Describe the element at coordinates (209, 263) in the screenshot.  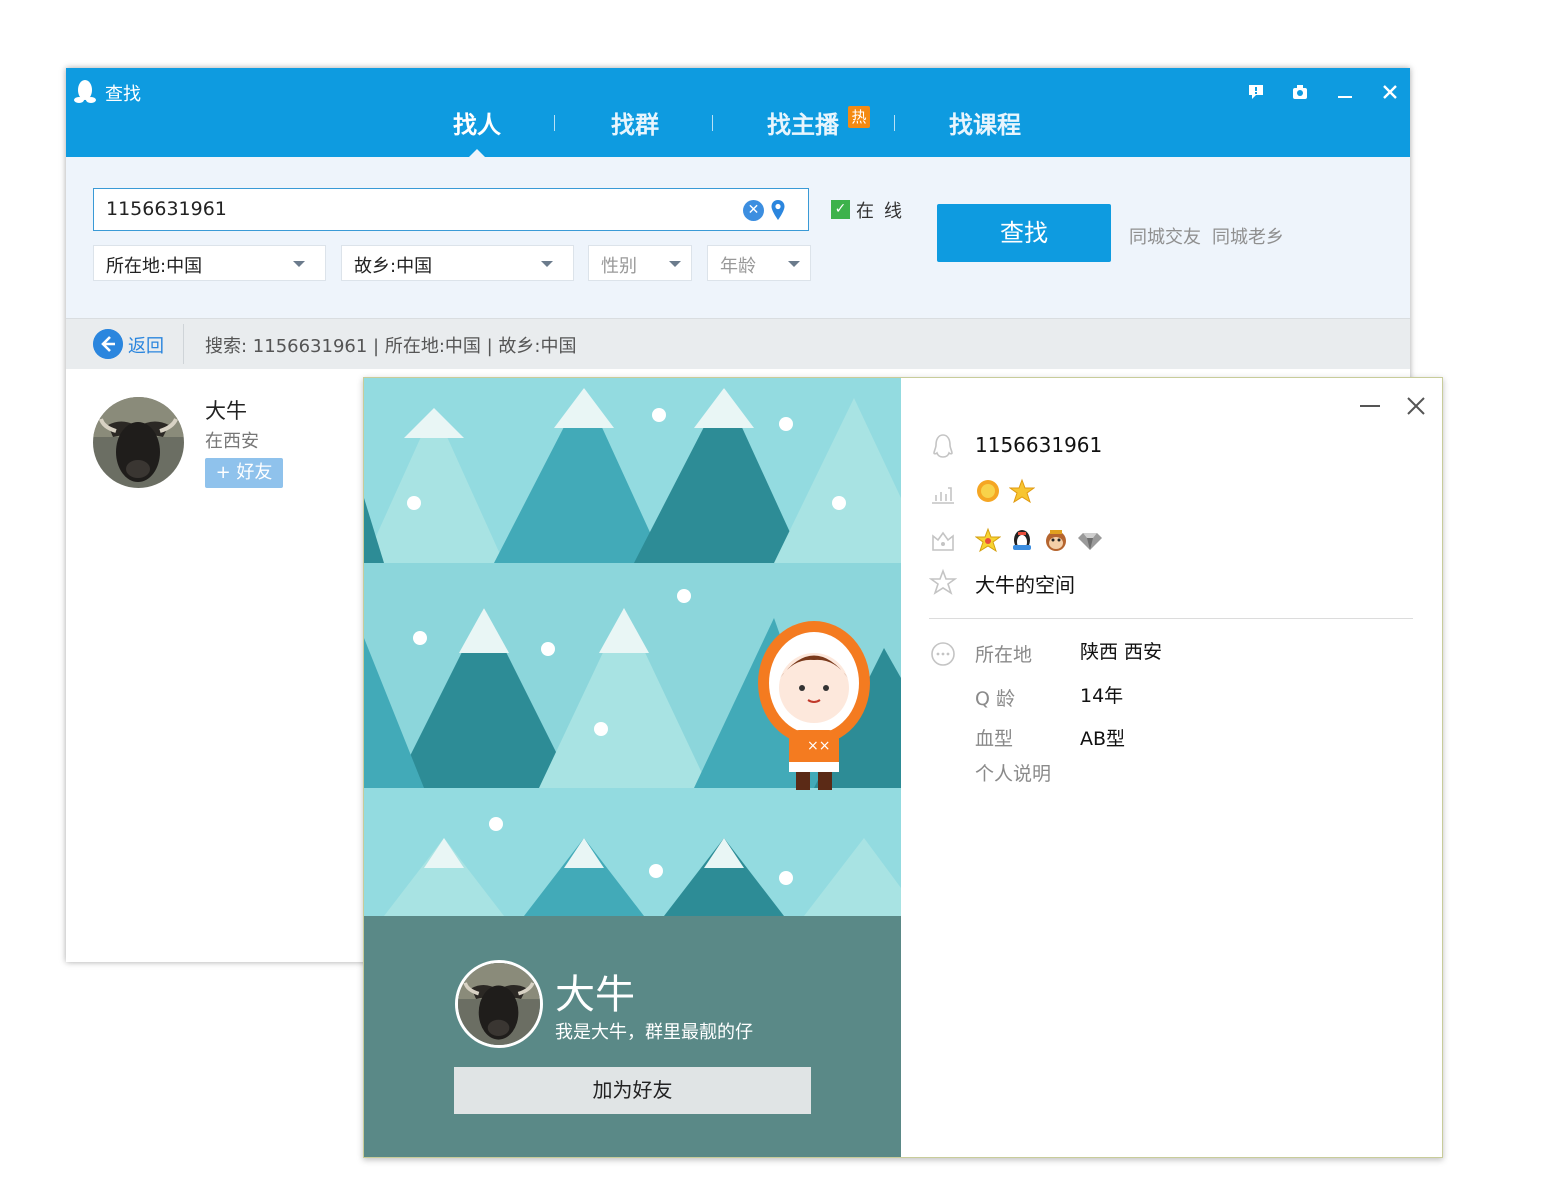
I see `location-dropdown: 所在地:中国` at that location.